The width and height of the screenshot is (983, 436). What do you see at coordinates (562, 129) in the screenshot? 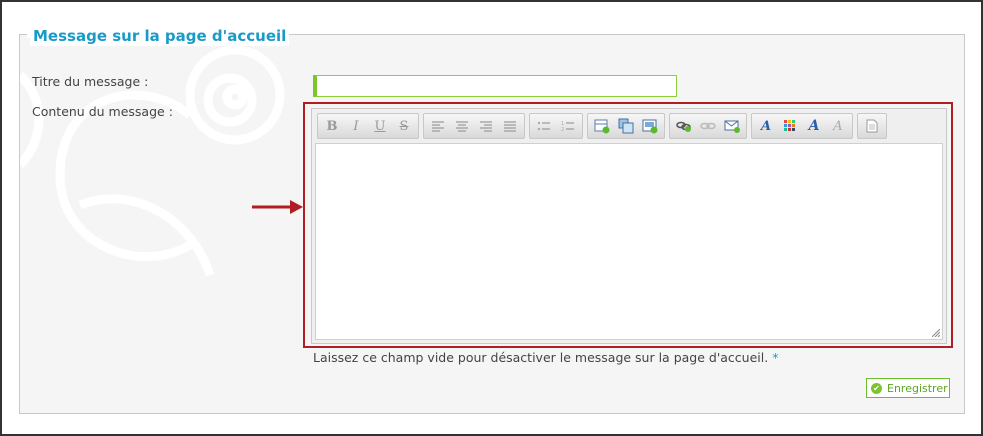
I see `svg-text: 2` at bounding box center [562, 129].